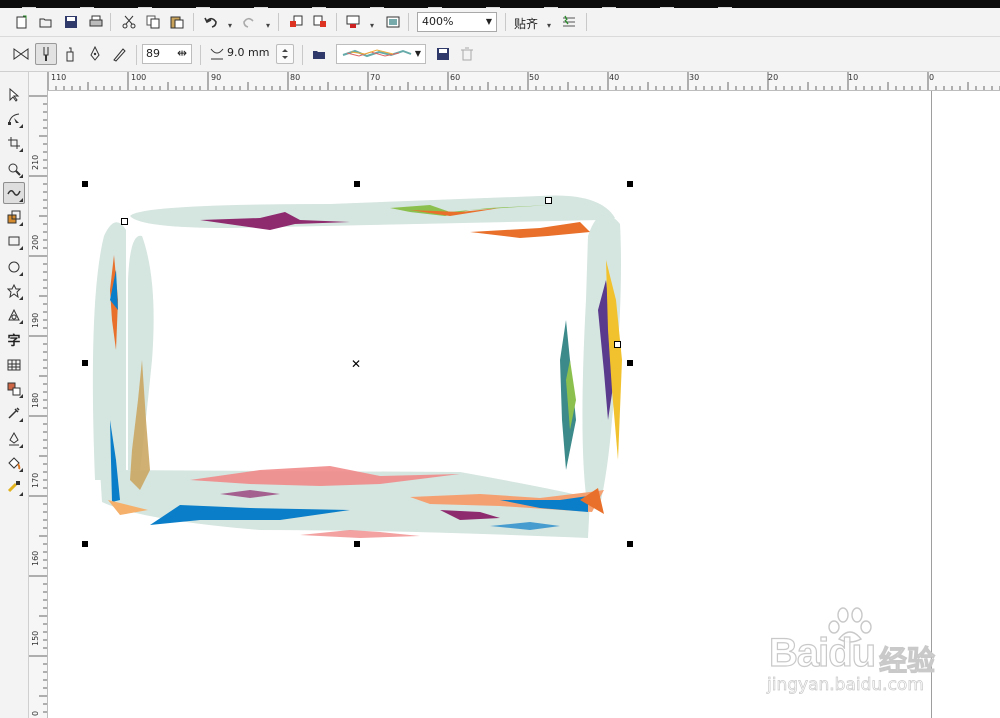 Image resolution: width=1000 pixels, height=718 pixels. What do you see at coordinates (822, 652) in the screenshot?
I see `watermark-brand: Baidu` at bounding box center [822, 652].